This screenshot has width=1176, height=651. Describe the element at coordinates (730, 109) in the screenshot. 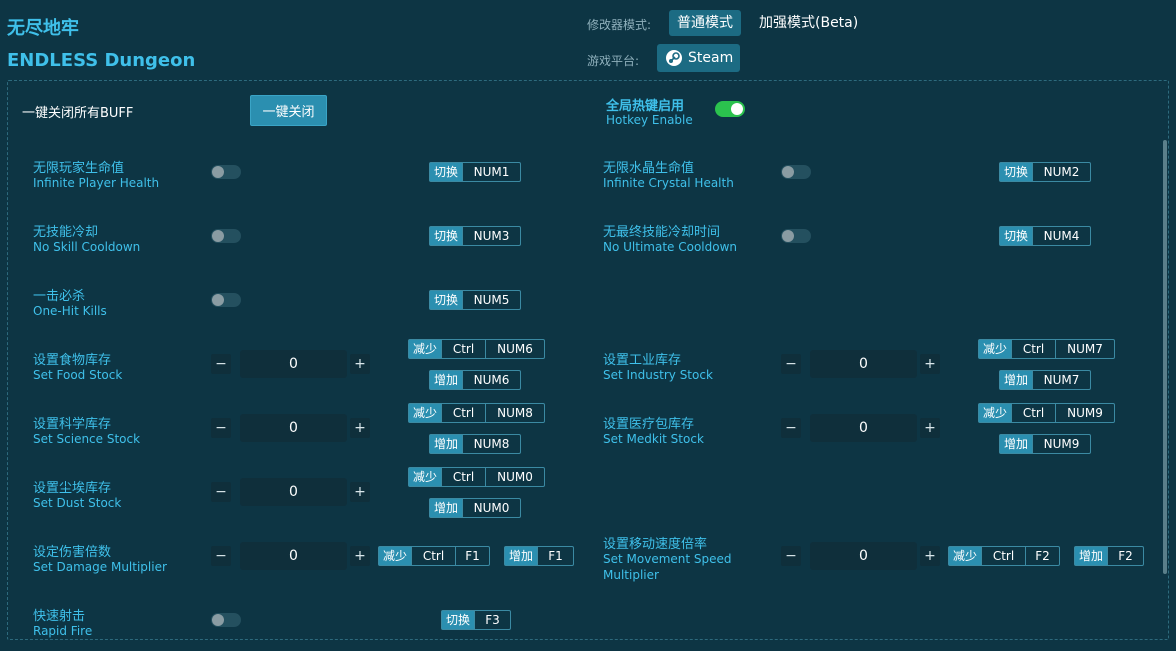

I see `hotkey-enable-toggle` at that location.